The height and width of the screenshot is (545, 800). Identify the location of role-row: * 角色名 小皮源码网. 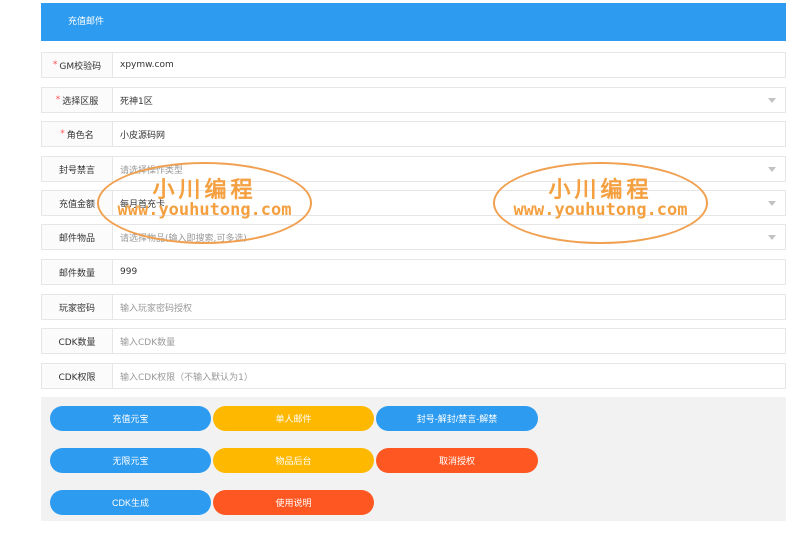
(413, 134).